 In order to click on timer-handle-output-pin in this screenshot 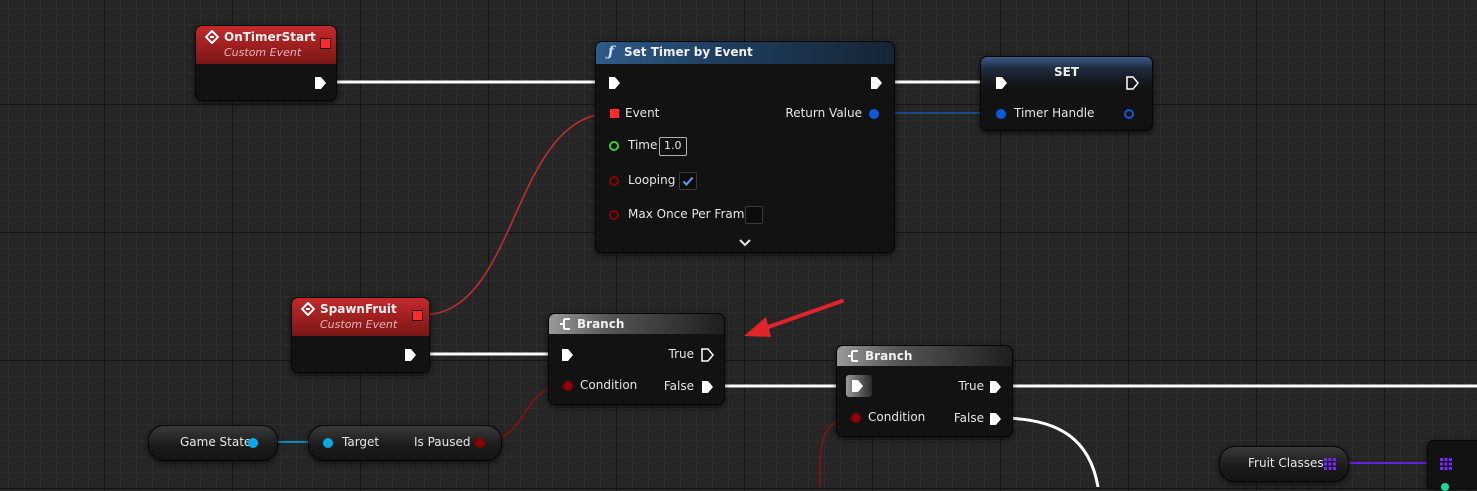, I will do `click(1129, 114)`.